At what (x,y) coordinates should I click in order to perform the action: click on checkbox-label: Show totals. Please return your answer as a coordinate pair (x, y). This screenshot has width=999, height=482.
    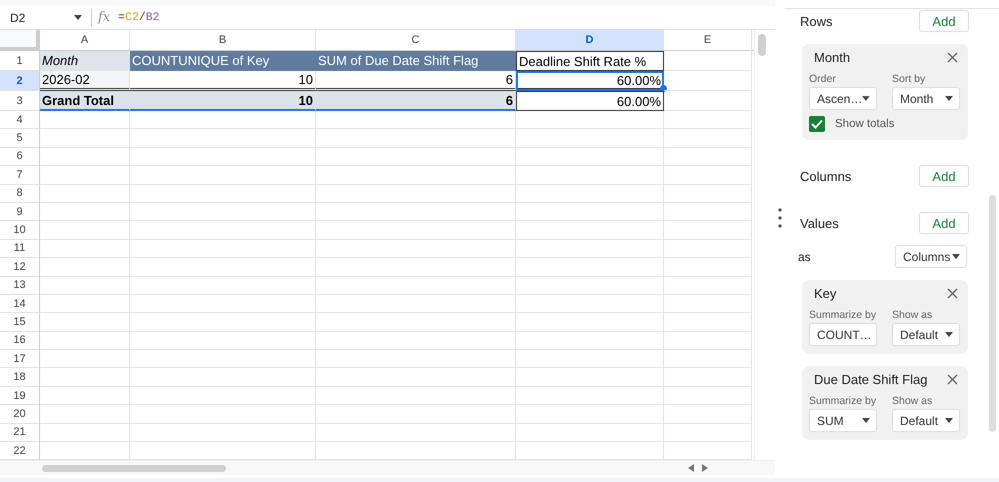
    Looking at the image, I should click on (864, 124).